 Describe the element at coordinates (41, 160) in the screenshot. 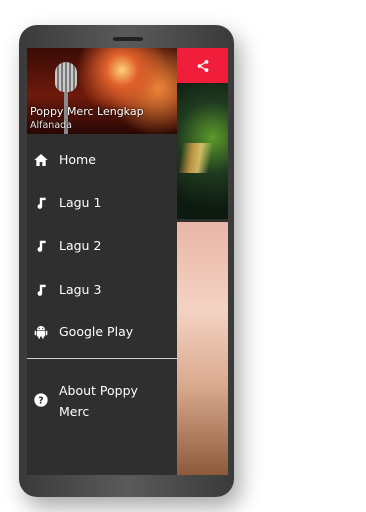

I see `home-icon` at that location.